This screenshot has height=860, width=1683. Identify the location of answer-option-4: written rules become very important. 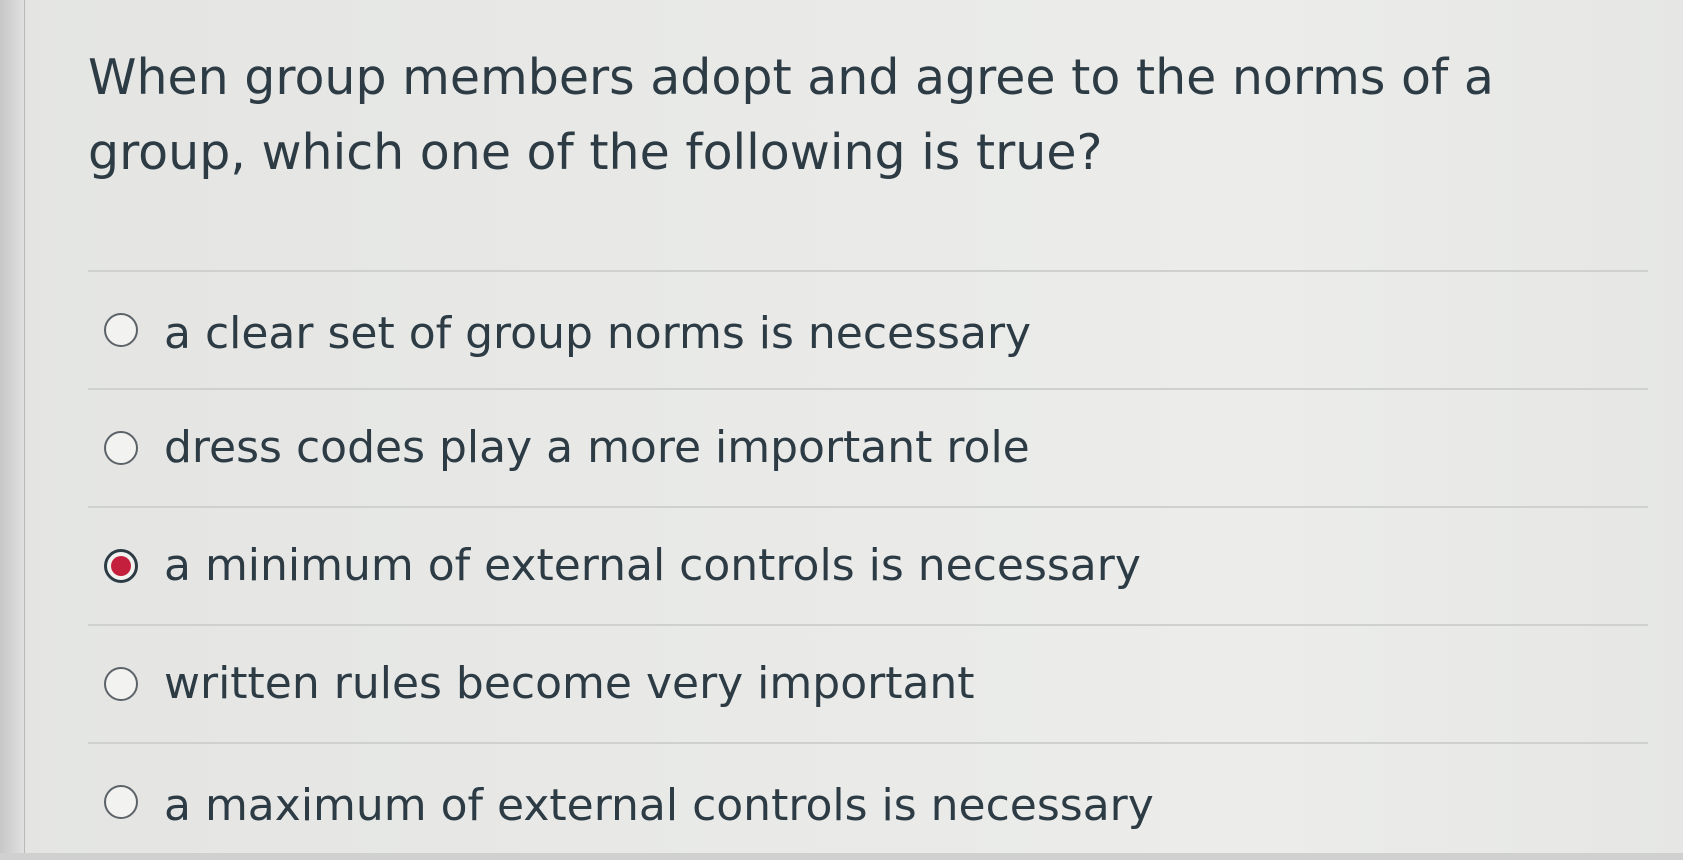
(868, 684).